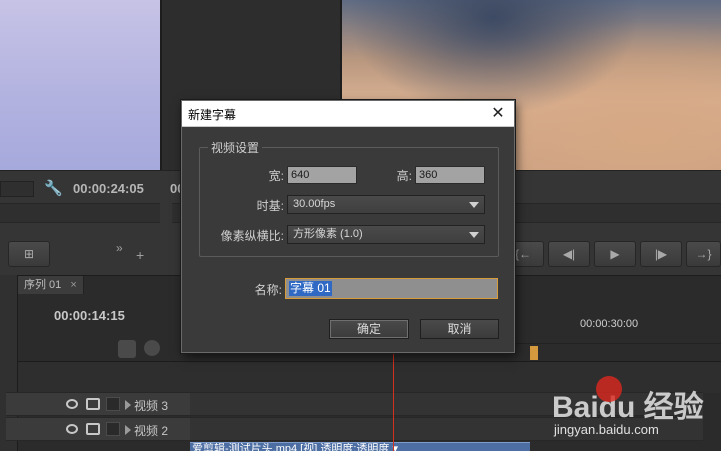 The width and height of the screenshot is (721, 451). What do you see at coordinates (615, 254) in the screenshot?
I see `play-button: ▶` at bounding box center [615, 254].